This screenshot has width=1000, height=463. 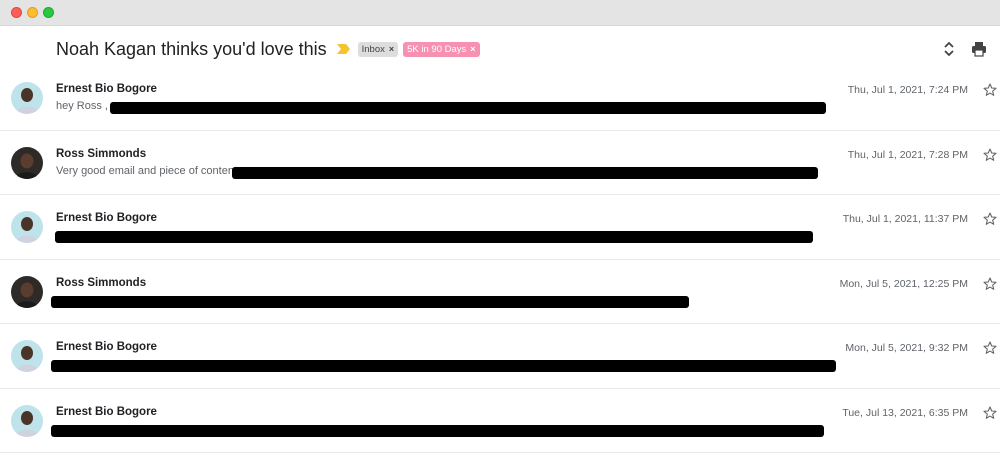 I want to click on message-date: Tue, Jul 13, 2021, 6:35 PM, so click(x=905, y=412).